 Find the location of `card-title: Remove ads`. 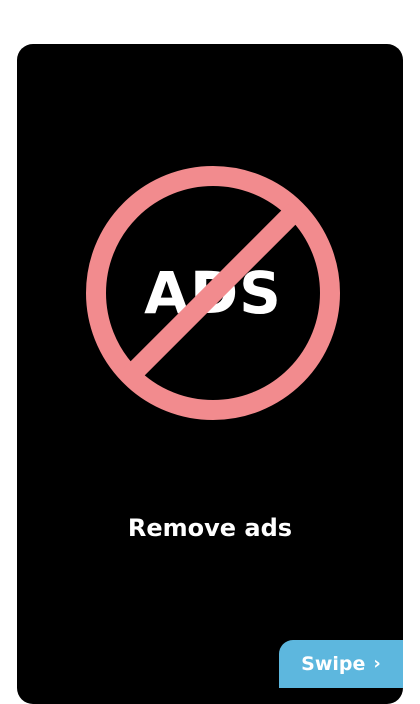

card-title: Remove ads is located at coordinates (210, 528).